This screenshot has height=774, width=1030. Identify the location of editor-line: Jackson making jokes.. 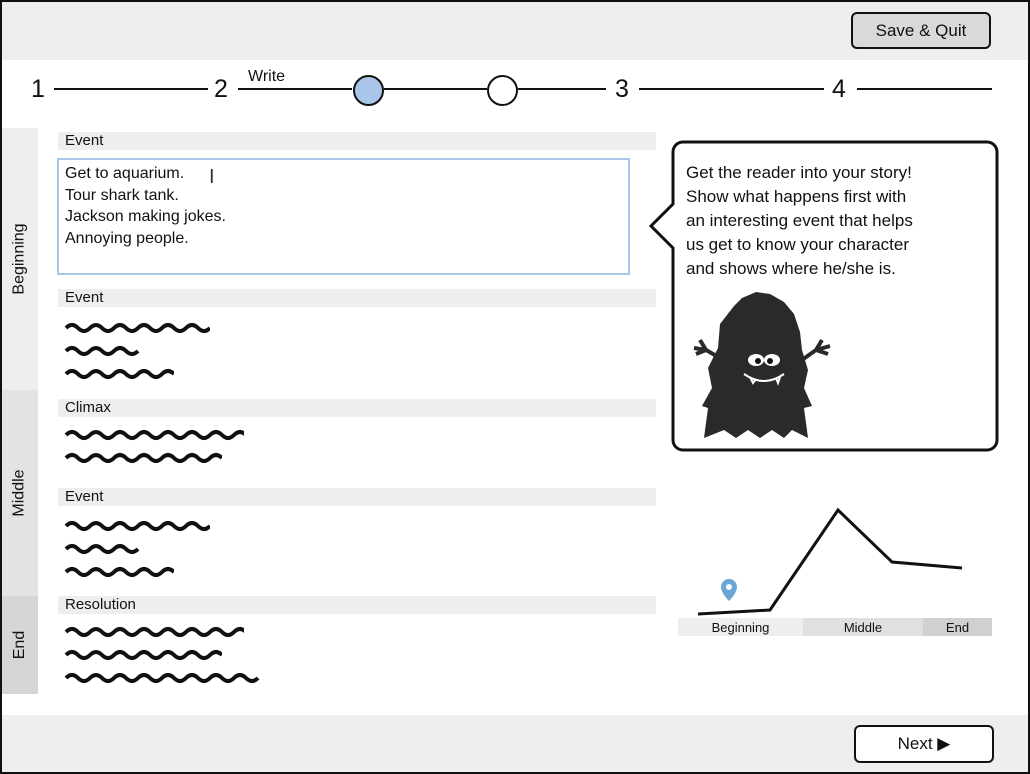
(145, 216).